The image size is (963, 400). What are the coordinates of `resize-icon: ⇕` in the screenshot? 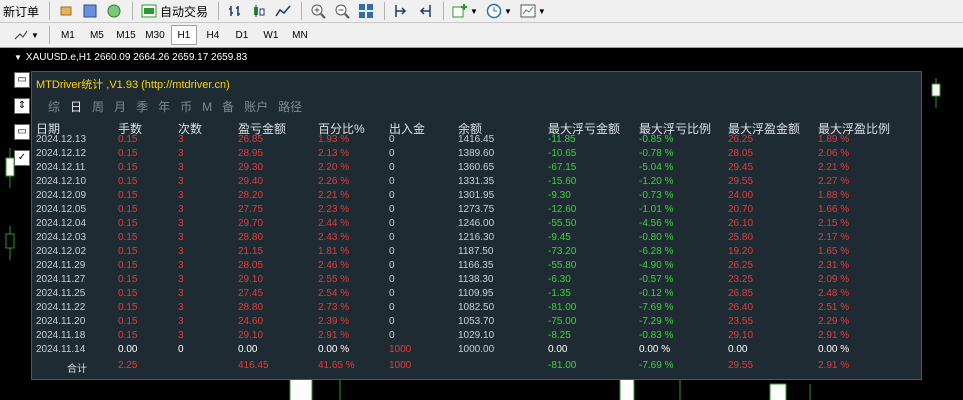 It's located at (22, 106).